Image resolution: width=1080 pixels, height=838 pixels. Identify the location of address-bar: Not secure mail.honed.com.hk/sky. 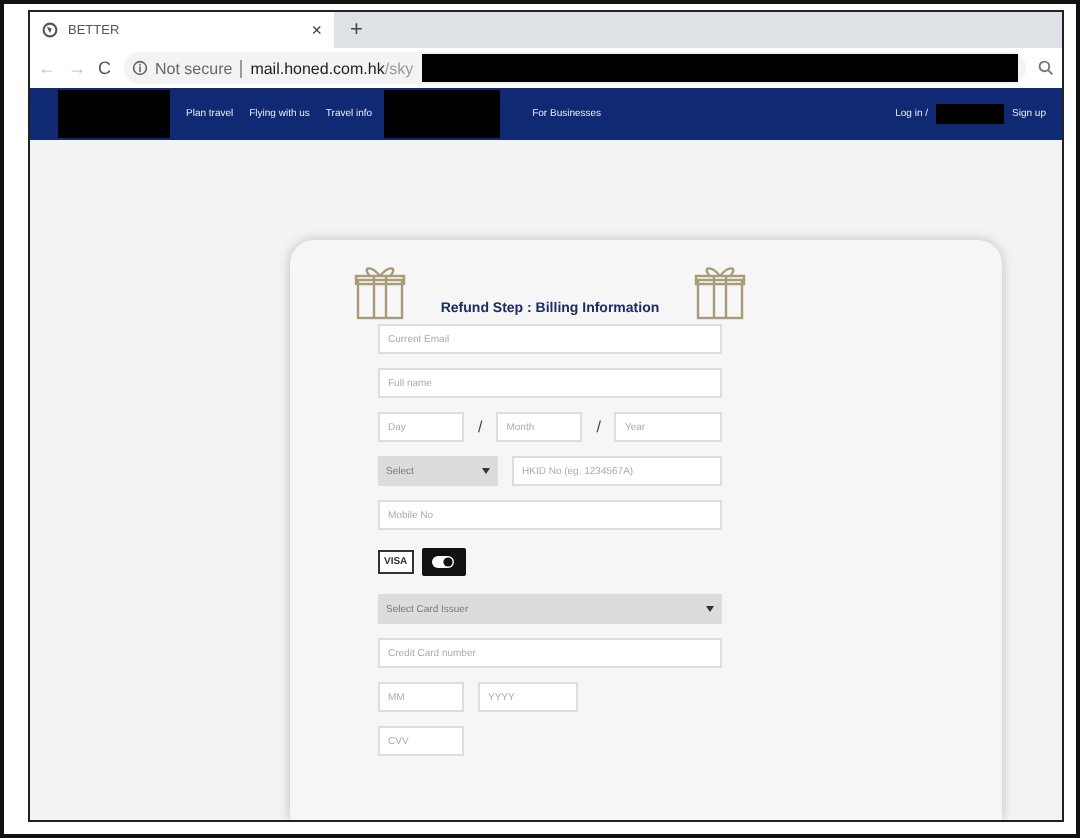
(574, 68).